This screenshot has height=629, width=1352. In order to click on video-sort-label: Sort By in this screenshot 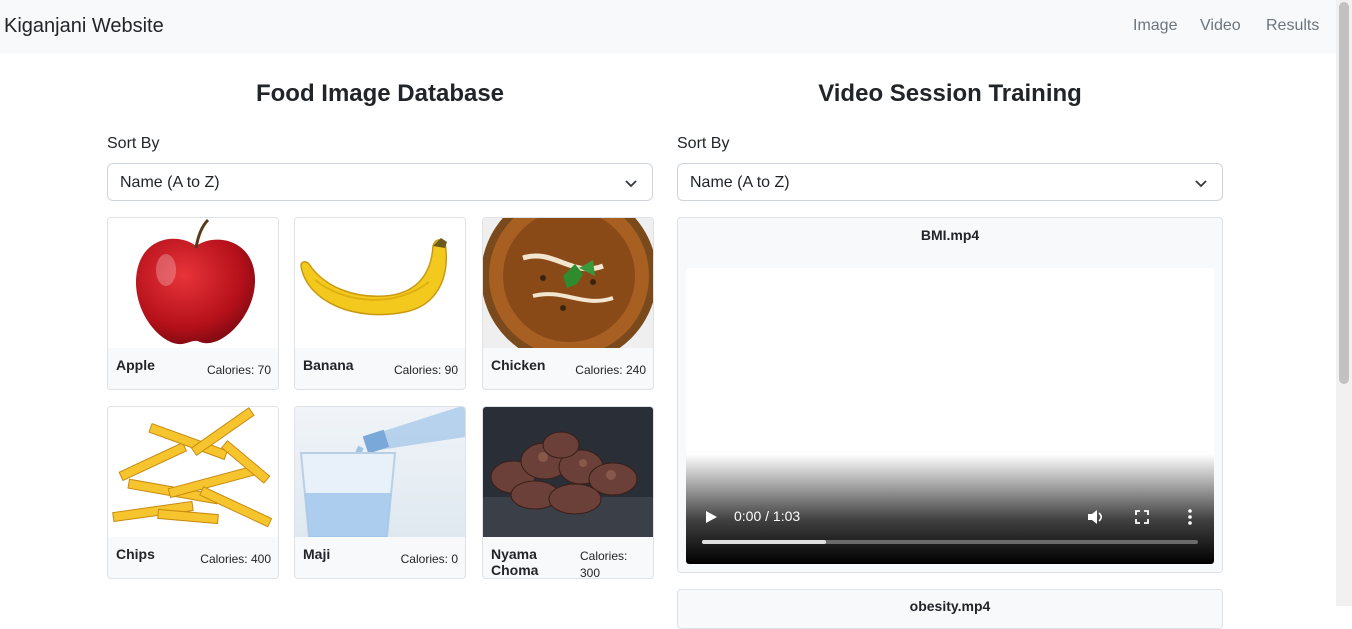, I will do `click(703, 143)`.